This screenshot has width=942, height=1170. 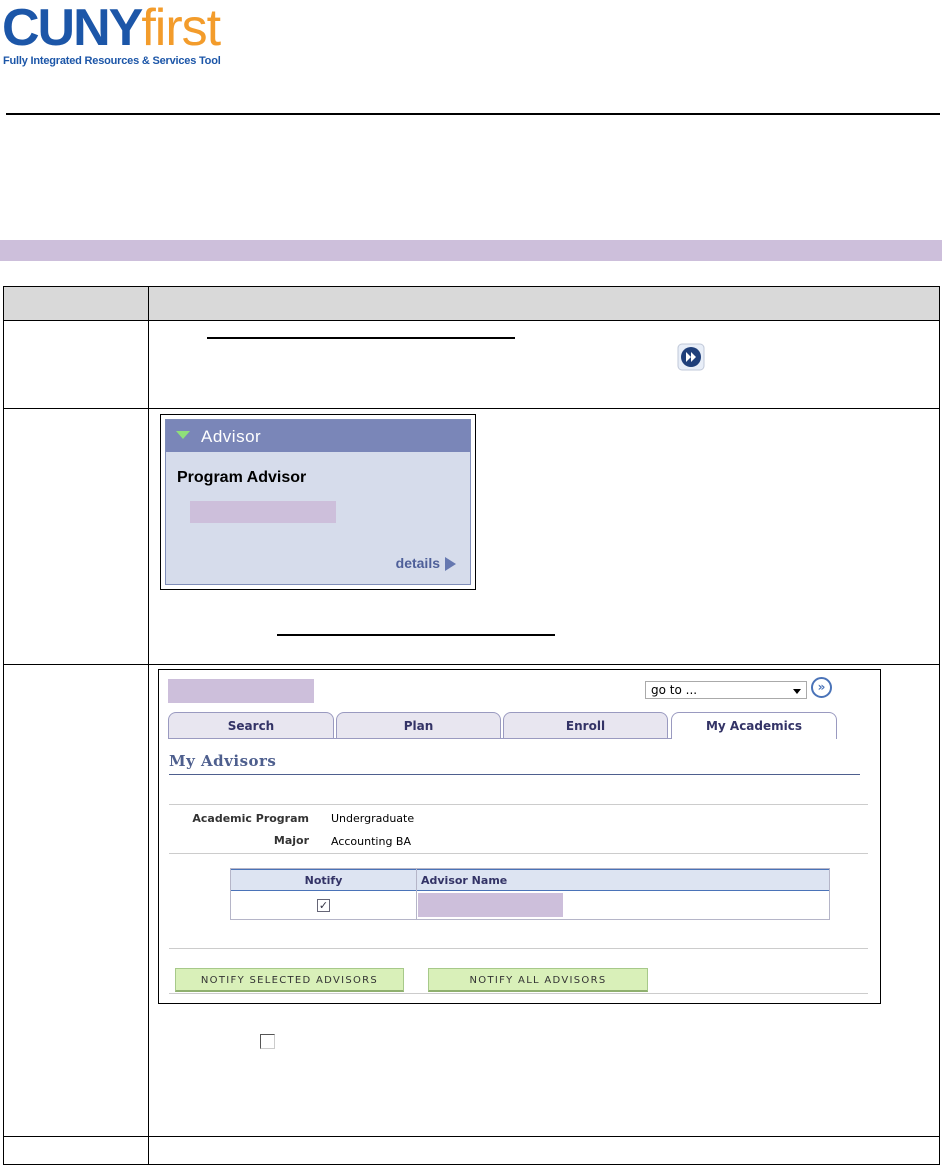 I want to click on page-title: My Advisors, so click(x=223, y=761).